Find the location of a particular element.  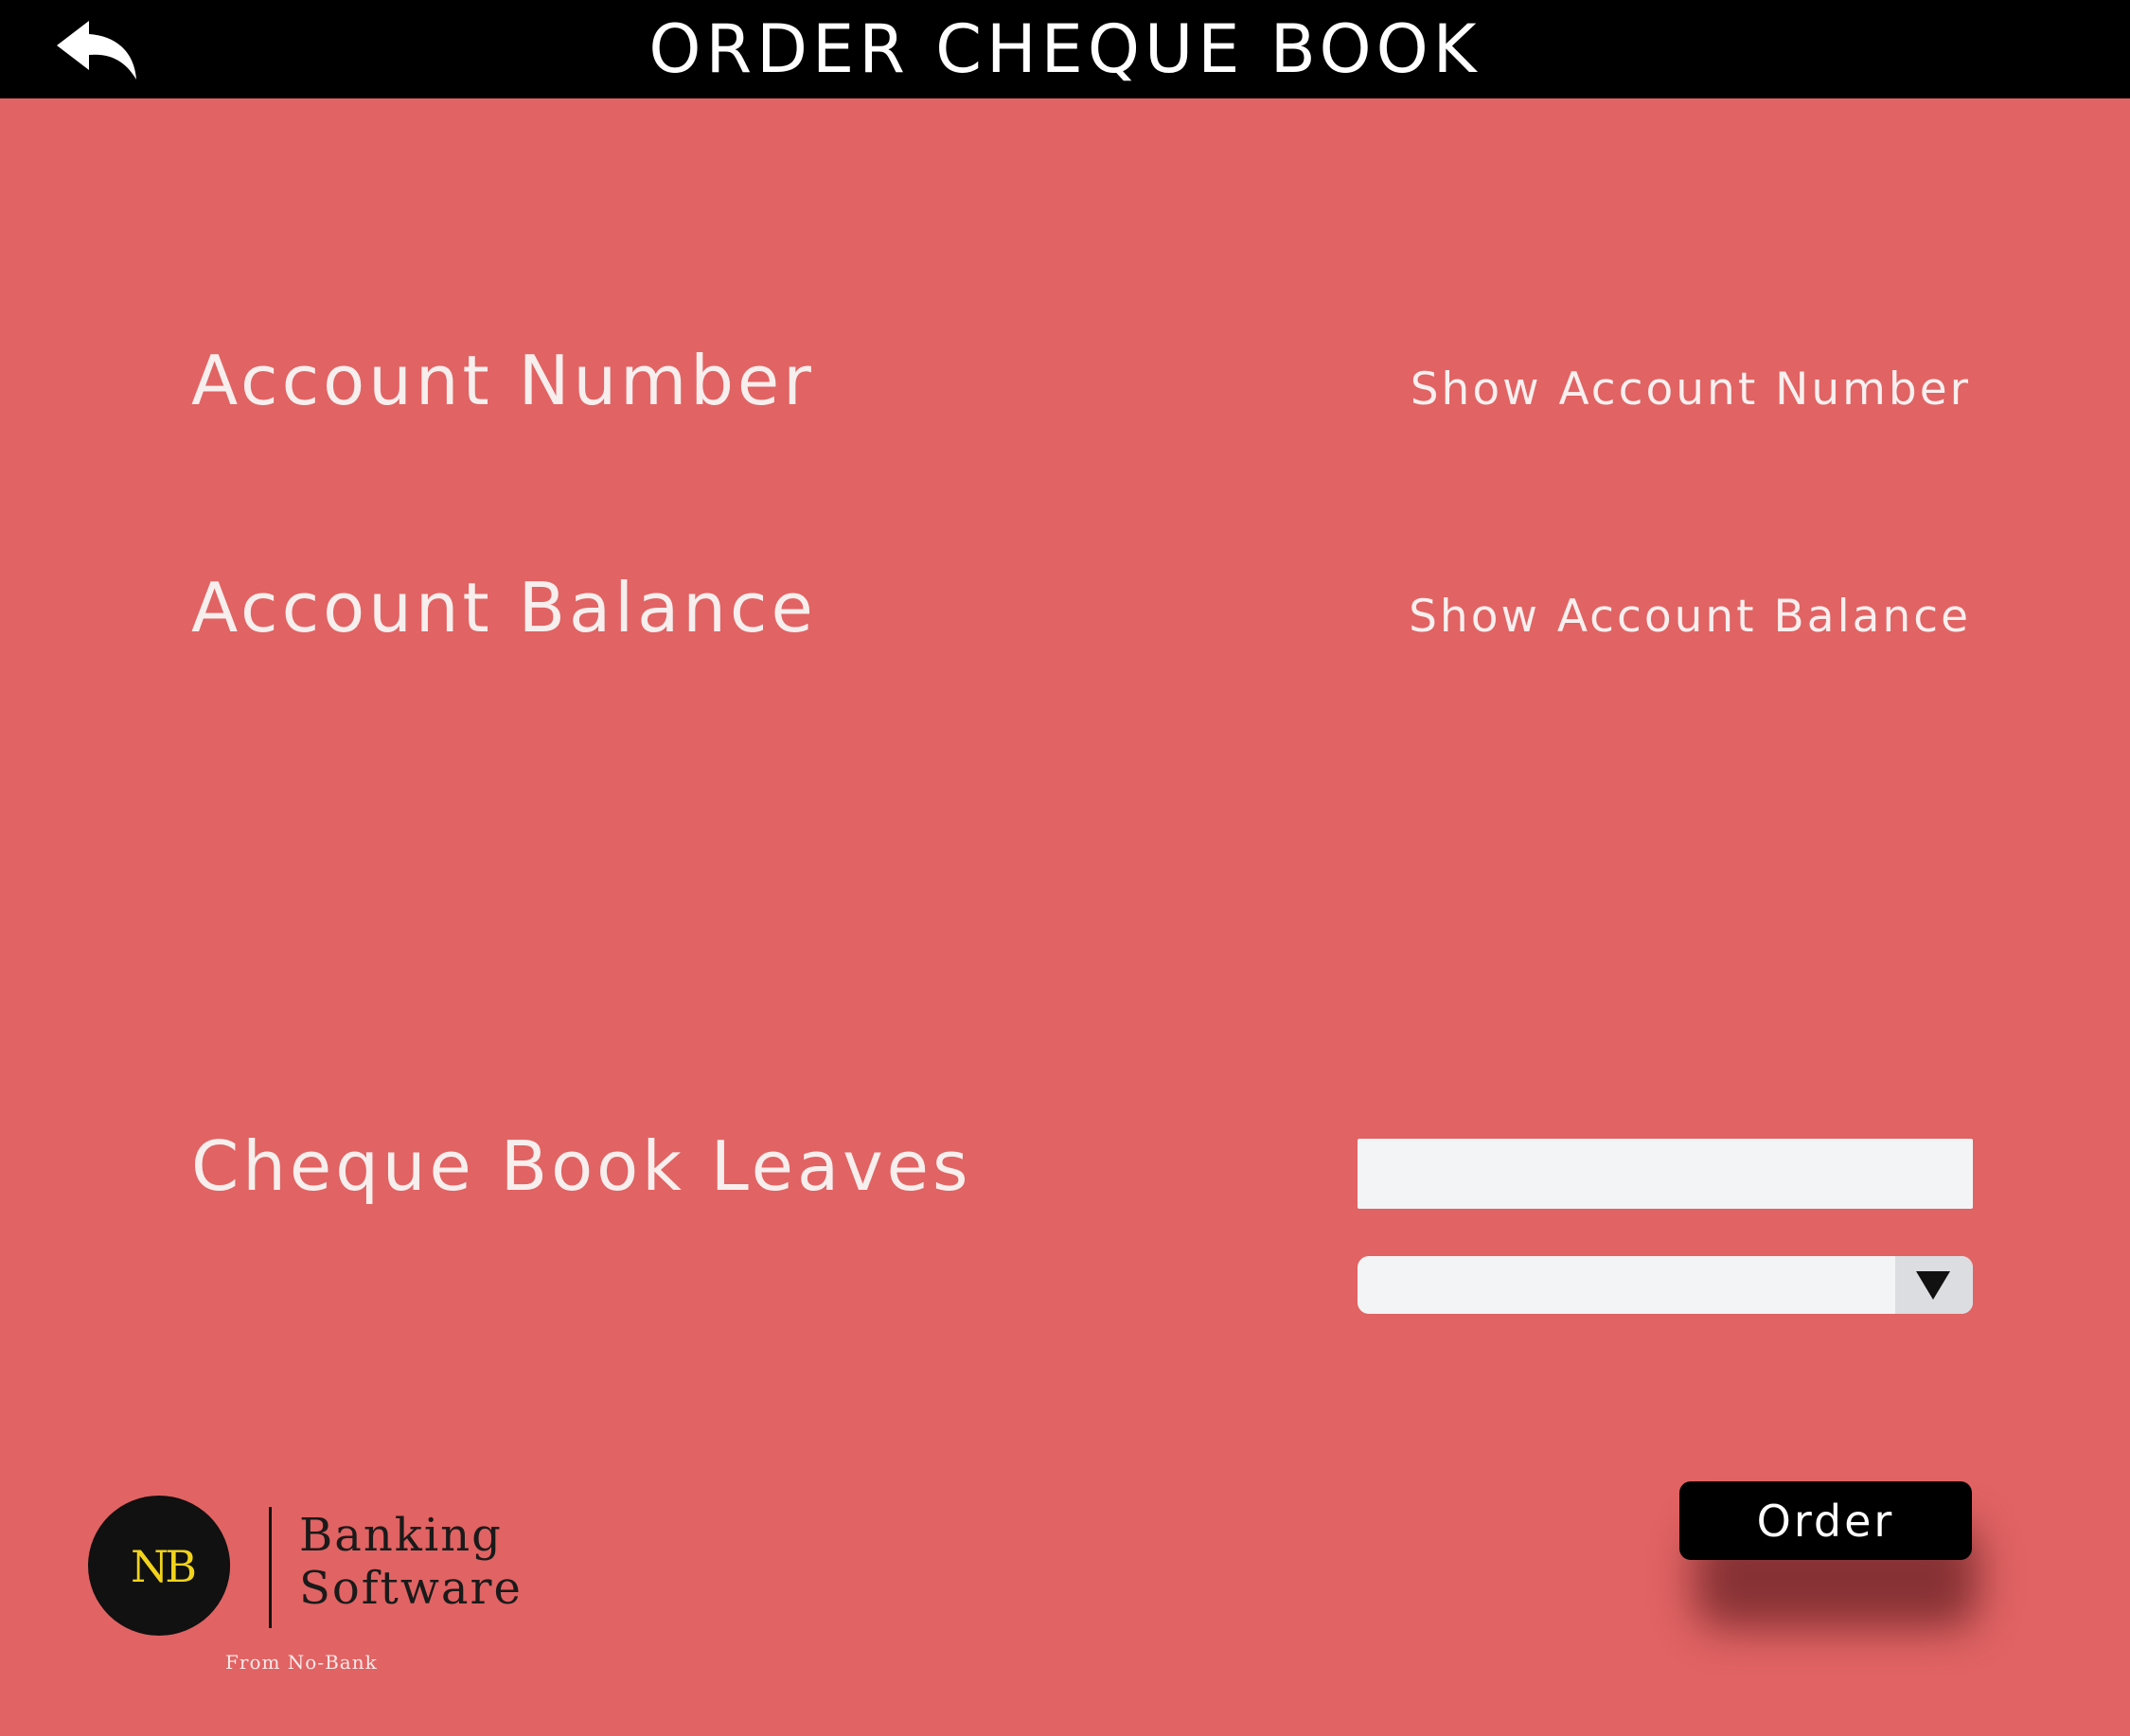

cheque-leaves-dropdown is located at coordinates (1665, 1285).